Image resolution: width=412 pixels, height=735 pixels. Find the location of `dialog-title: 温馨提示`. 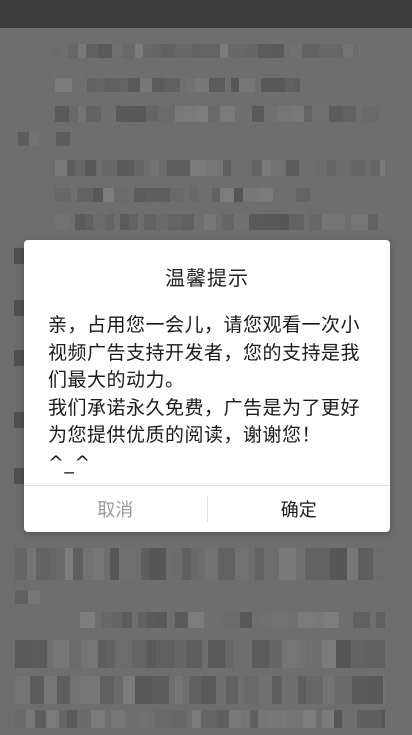

dialog-title: 温馨提示 is located at coordinates (207, 278).